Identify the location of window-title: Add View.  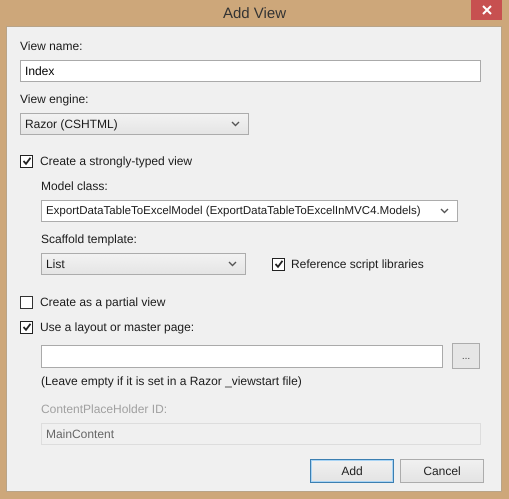
(254, 13).